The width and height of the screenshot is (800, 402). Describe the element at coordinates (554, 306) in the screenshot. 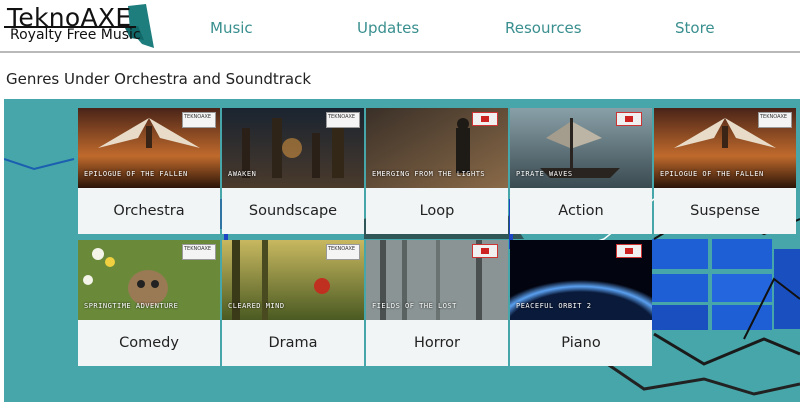

I see `thumbnail-caption: PEACEFUL ORBIT 2` at that location.